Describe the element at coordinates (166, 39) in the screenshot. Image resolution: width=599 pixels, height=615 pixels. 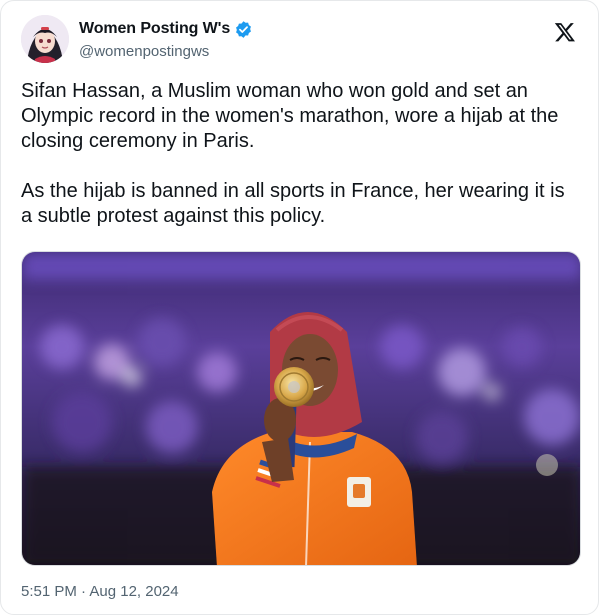
I see `author-names: Women Posting W's @womenpostingws` at that location.